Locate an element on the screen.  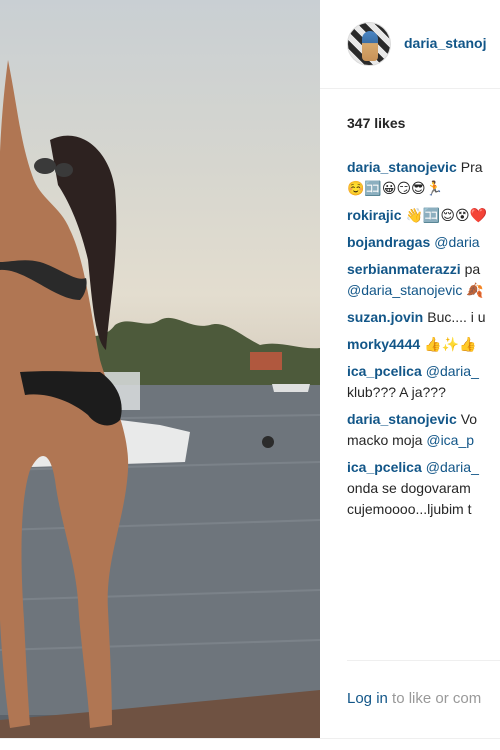
comment-text-line: macko moja @ica_p is located at coordinates (423, 440).